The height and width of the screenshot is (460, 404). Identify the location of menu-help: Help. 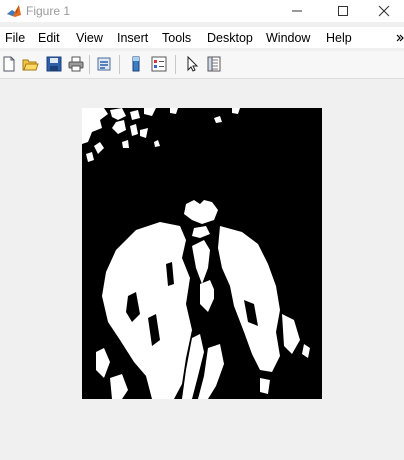
(339, 38).